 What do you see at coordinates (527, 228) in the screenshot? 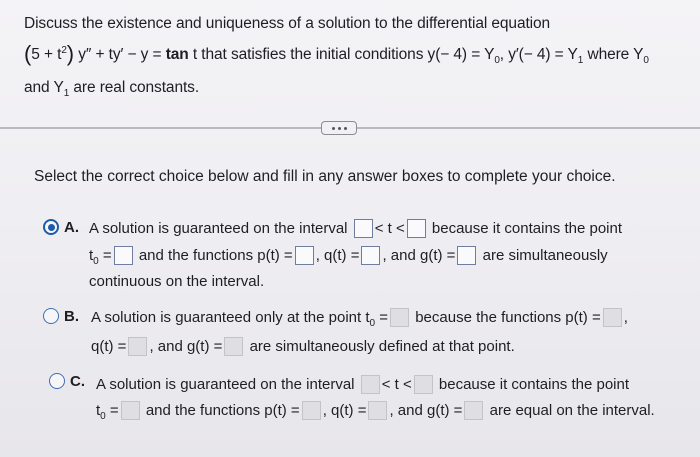
I see `choice-a-text-2: because it contains the point` at bounding box center [527, 228].